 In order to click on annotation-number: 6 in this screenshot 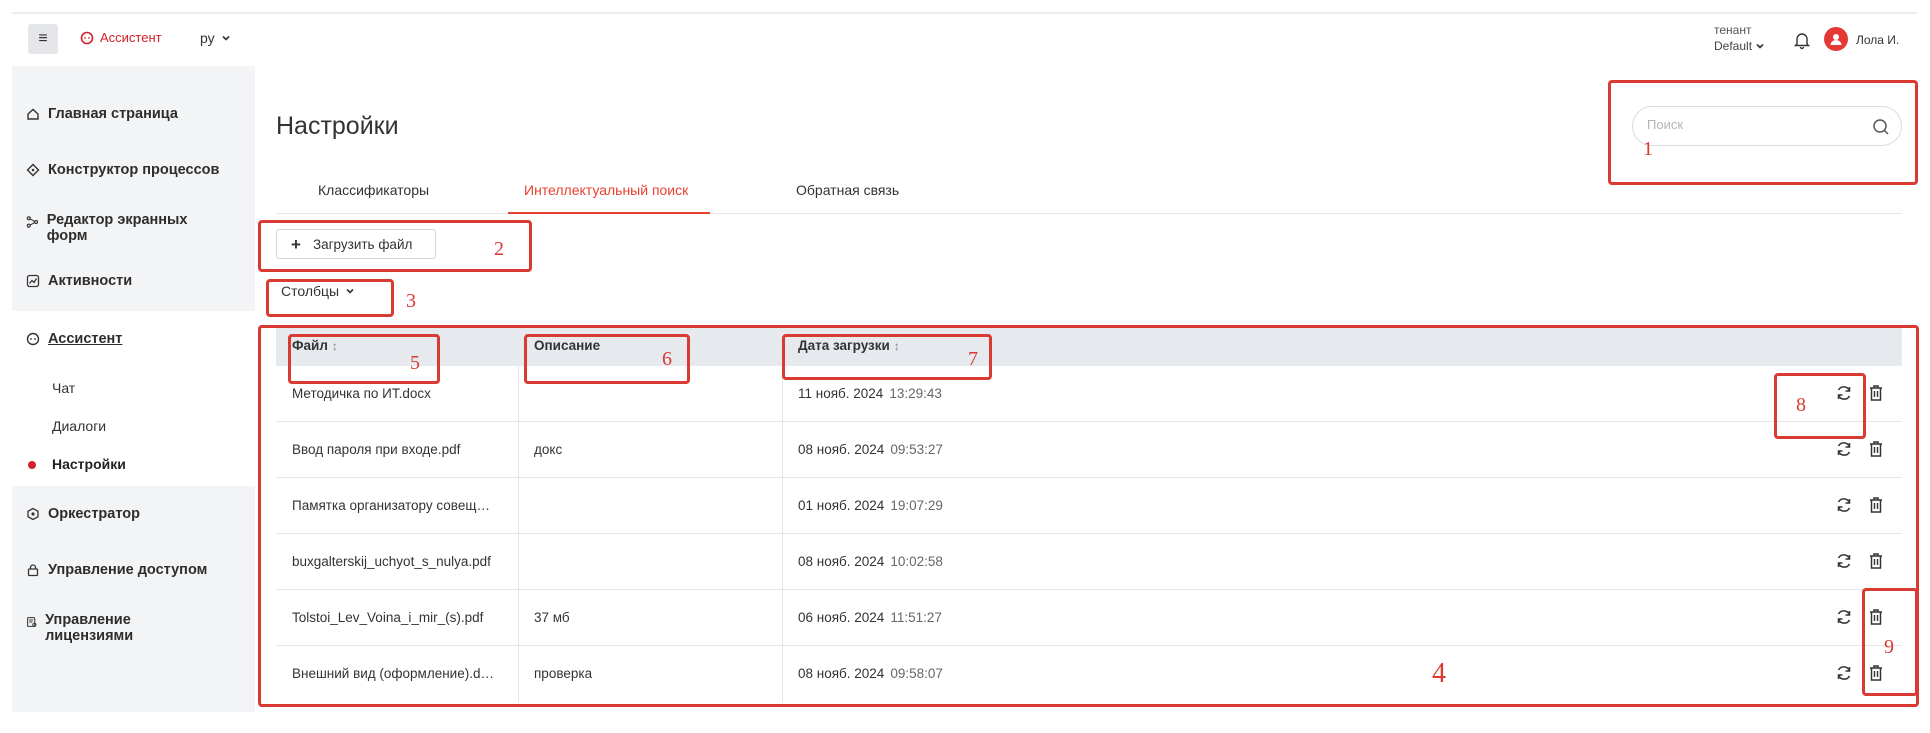, I will do `click(667, 359)`.